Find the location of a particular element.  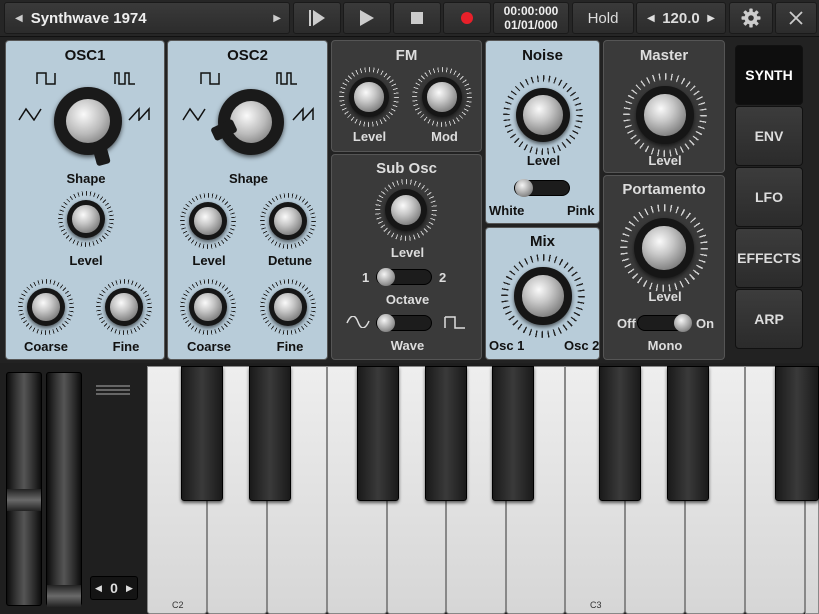

pink-label: Pink is located at coordinates (581, 210).